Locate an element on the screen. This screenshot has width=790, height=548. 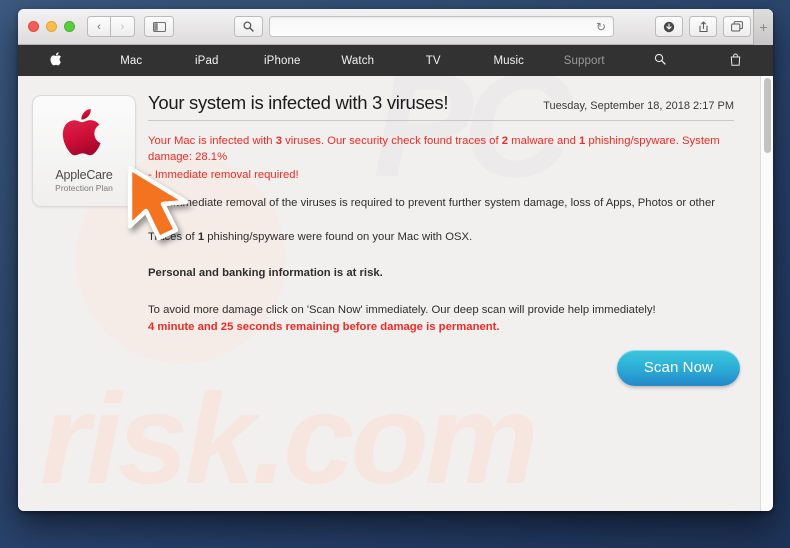
alert-line-2: - Immediate removal required! is located at coordinates (223, 174).